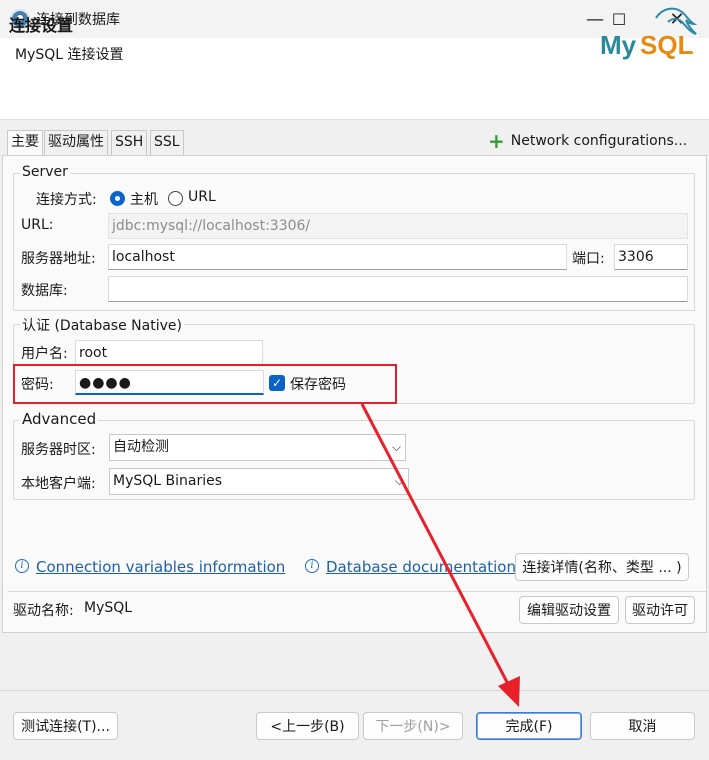 The image size is (709, 760). I want to click on mysql-logo: My SQL, so click(649, 33).